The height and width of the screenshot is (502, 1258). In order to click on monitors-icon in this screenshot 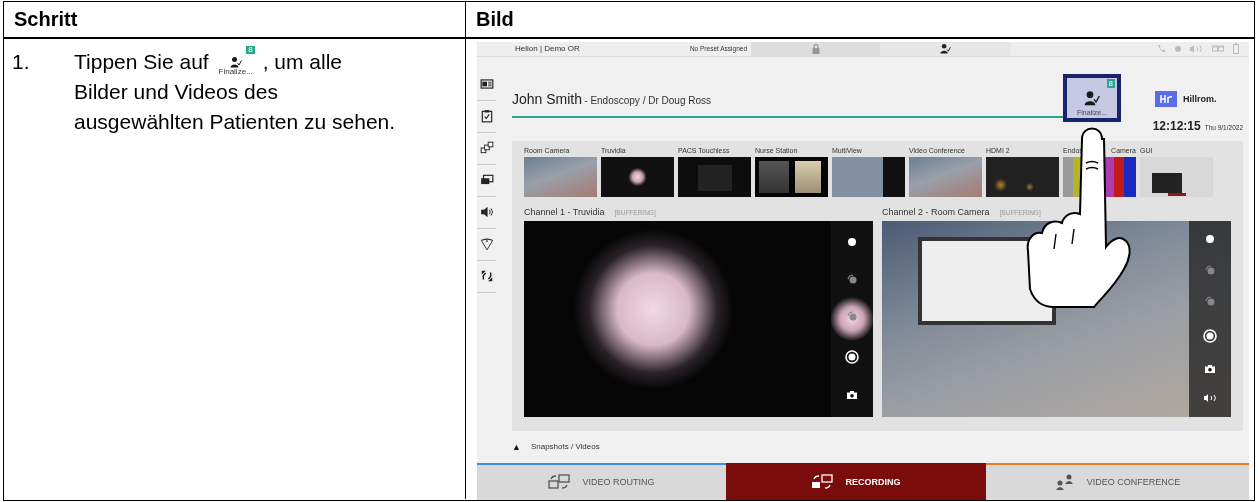, I will do `click(559, 482)`.